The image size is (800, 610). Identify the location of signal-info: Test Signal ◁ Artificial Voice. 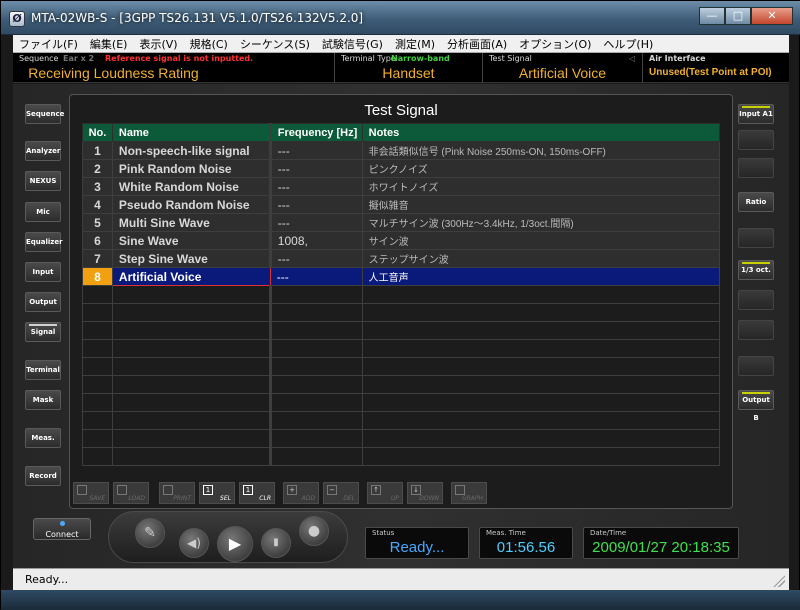
(563, 68).